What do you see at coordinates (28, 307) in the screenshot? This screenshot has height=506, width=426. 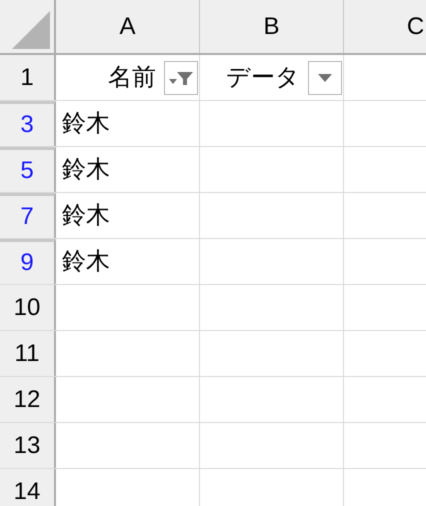 I see `row-header: 10` at bounding box center [28, 307].